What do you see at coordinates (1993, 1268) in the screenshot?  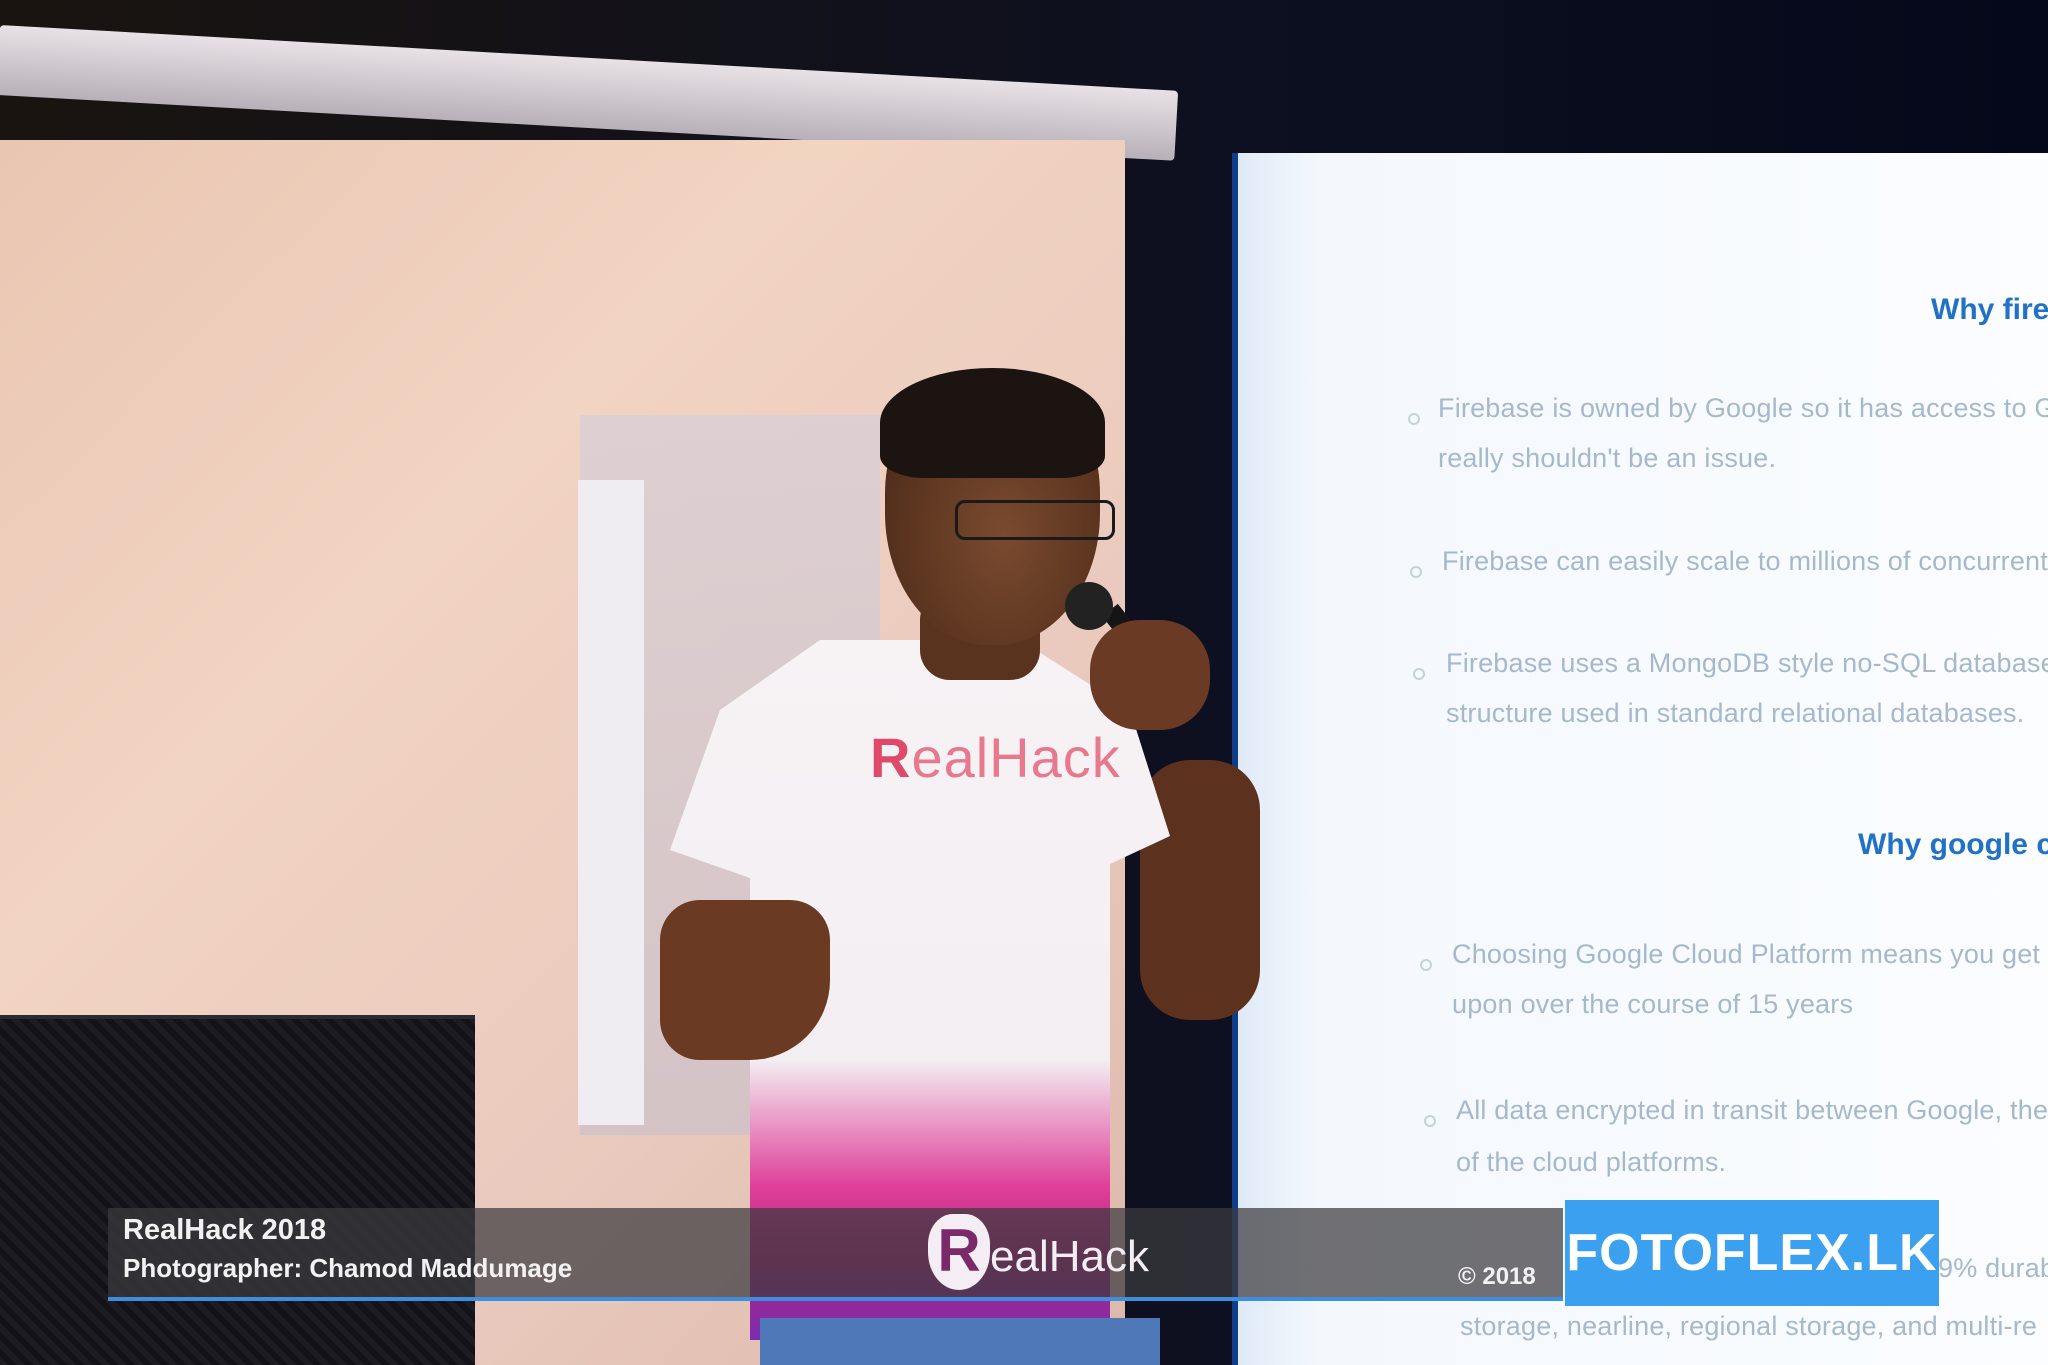 I see `slide-text: 9% durab` at bounding box center [1993, 1268].